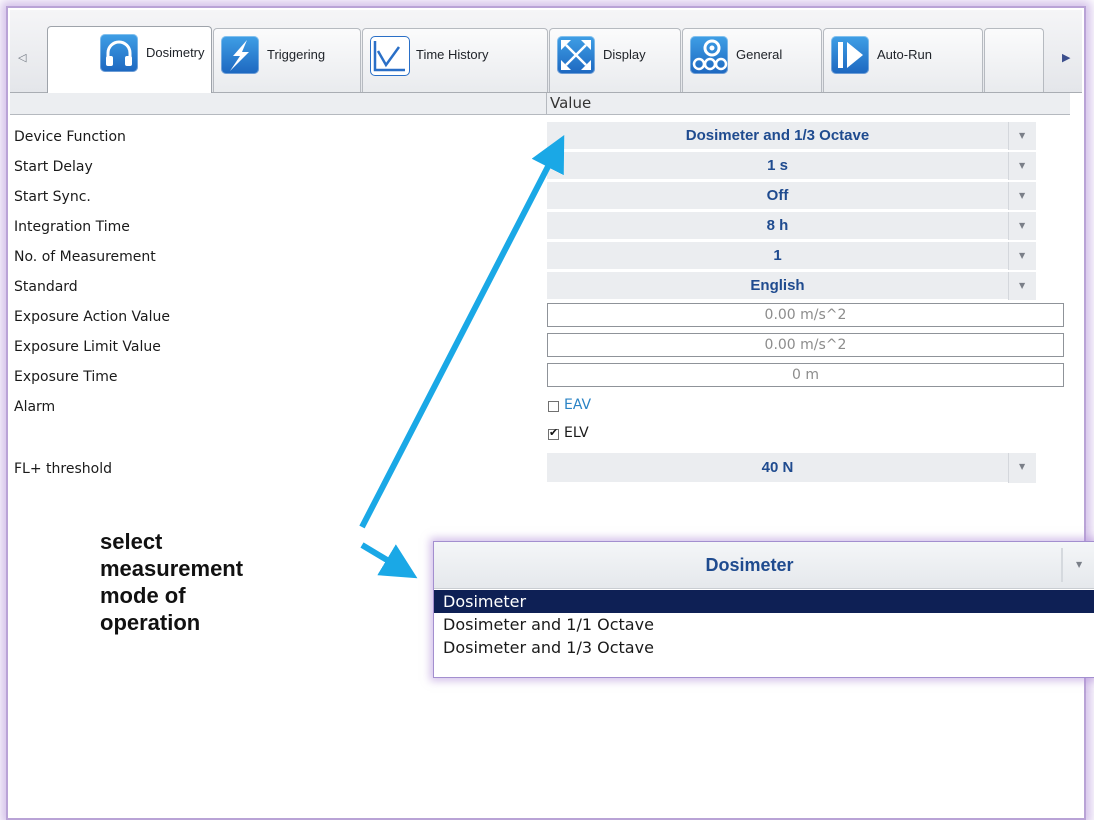 The height and width of the screenshot is (820, 1094). I want to click on dropdown-option-dosimeter-1-1-octave: Dosimeter and 1/1 Octave, so click(764, 624).